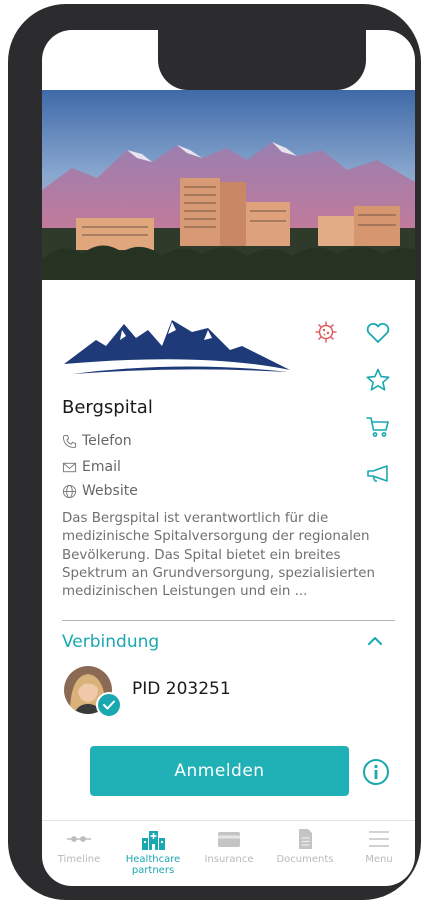  I want to click on tab-label-insurance: Insurance, so click(229, 859).